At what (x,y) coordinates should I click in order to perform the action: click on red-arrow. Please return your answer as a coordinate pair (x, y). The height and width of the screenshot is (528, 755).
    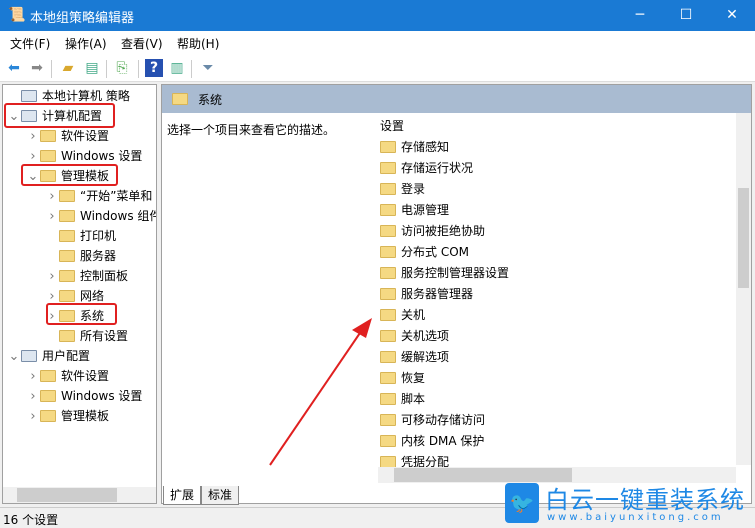
    Looking at the image, I should click on (320, 392).